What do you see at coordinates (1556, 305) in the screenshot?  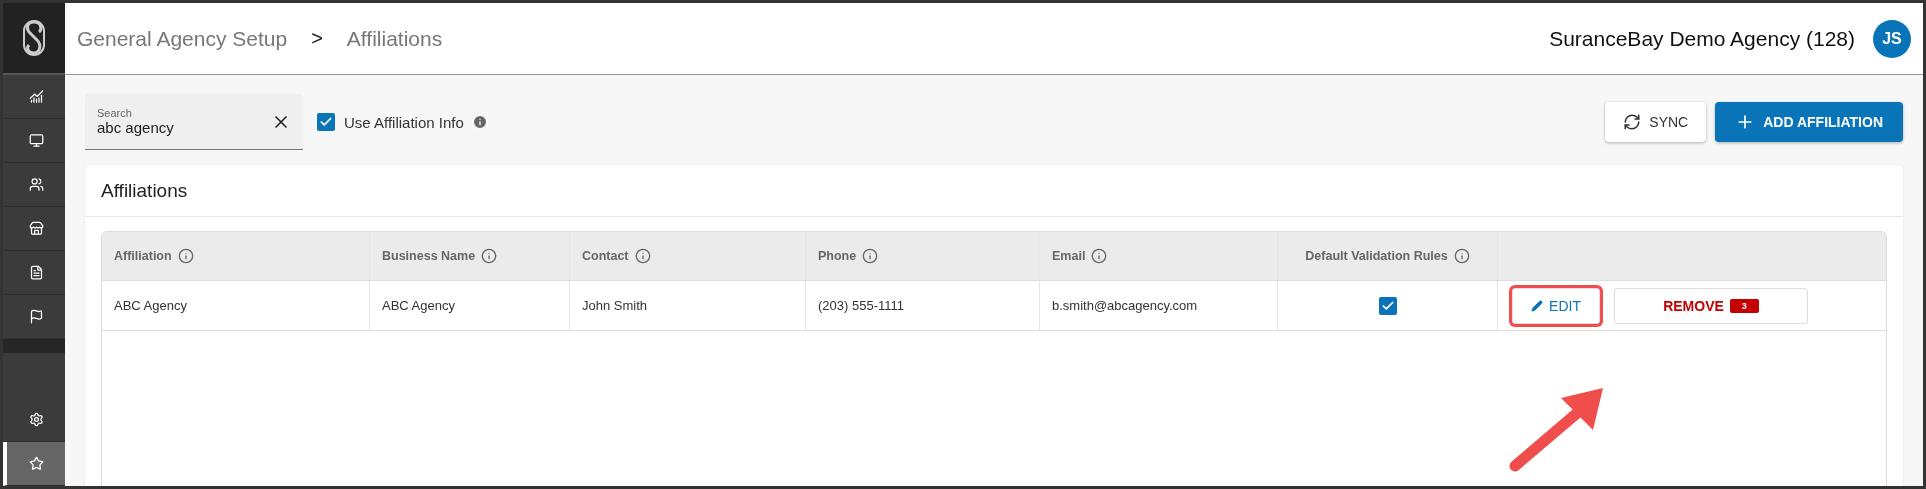 I see `edit-button: EDIT` at bounding box center [1556, 305].